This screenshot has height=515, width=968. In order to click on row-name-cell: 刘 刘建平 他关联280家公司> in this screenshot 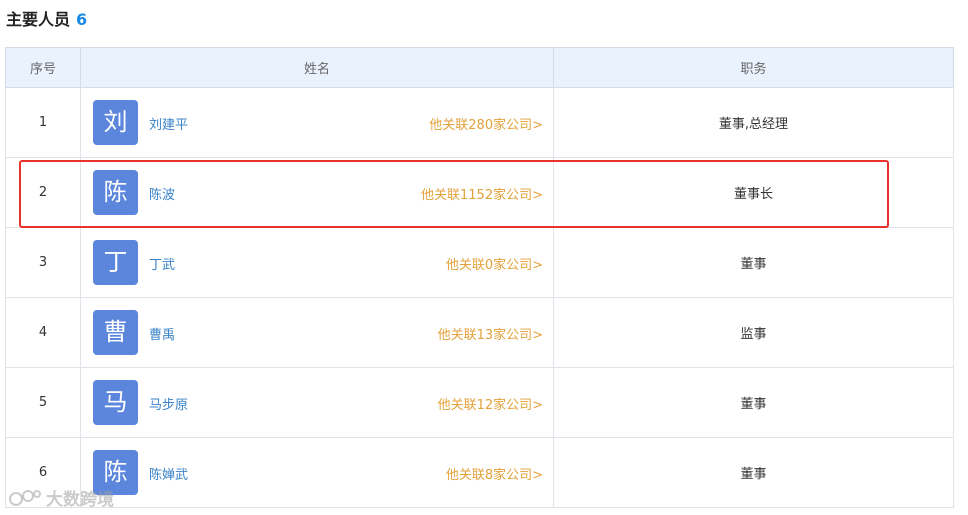, I will do `click(317, 122)`.